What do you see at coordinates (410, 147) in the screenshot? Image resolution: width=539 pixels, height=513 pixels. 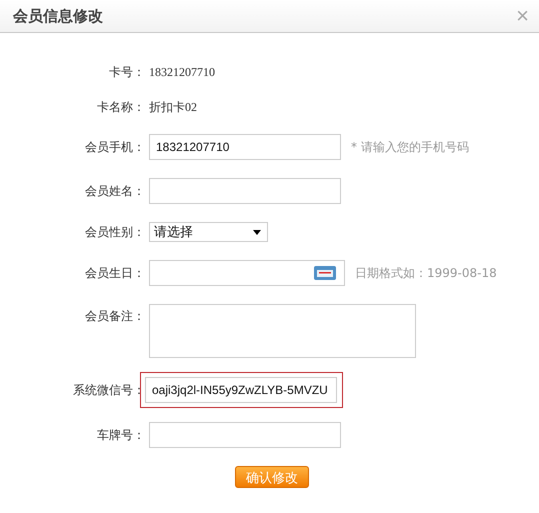 I see `field-hint: * 请输入您的手机号码` at bounding box center [410, 147].